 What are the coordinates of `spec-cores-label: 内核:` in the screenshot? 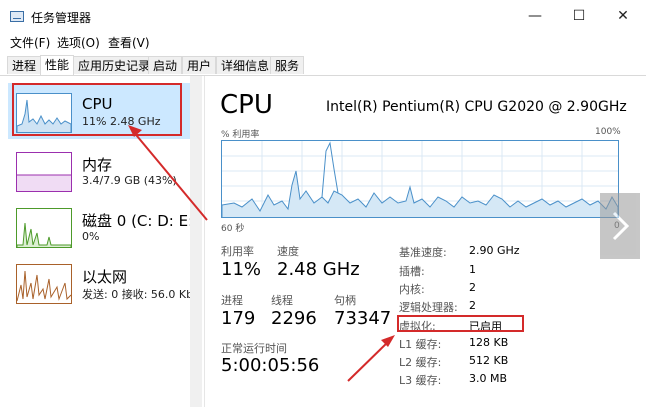 It's located at (412, 289).